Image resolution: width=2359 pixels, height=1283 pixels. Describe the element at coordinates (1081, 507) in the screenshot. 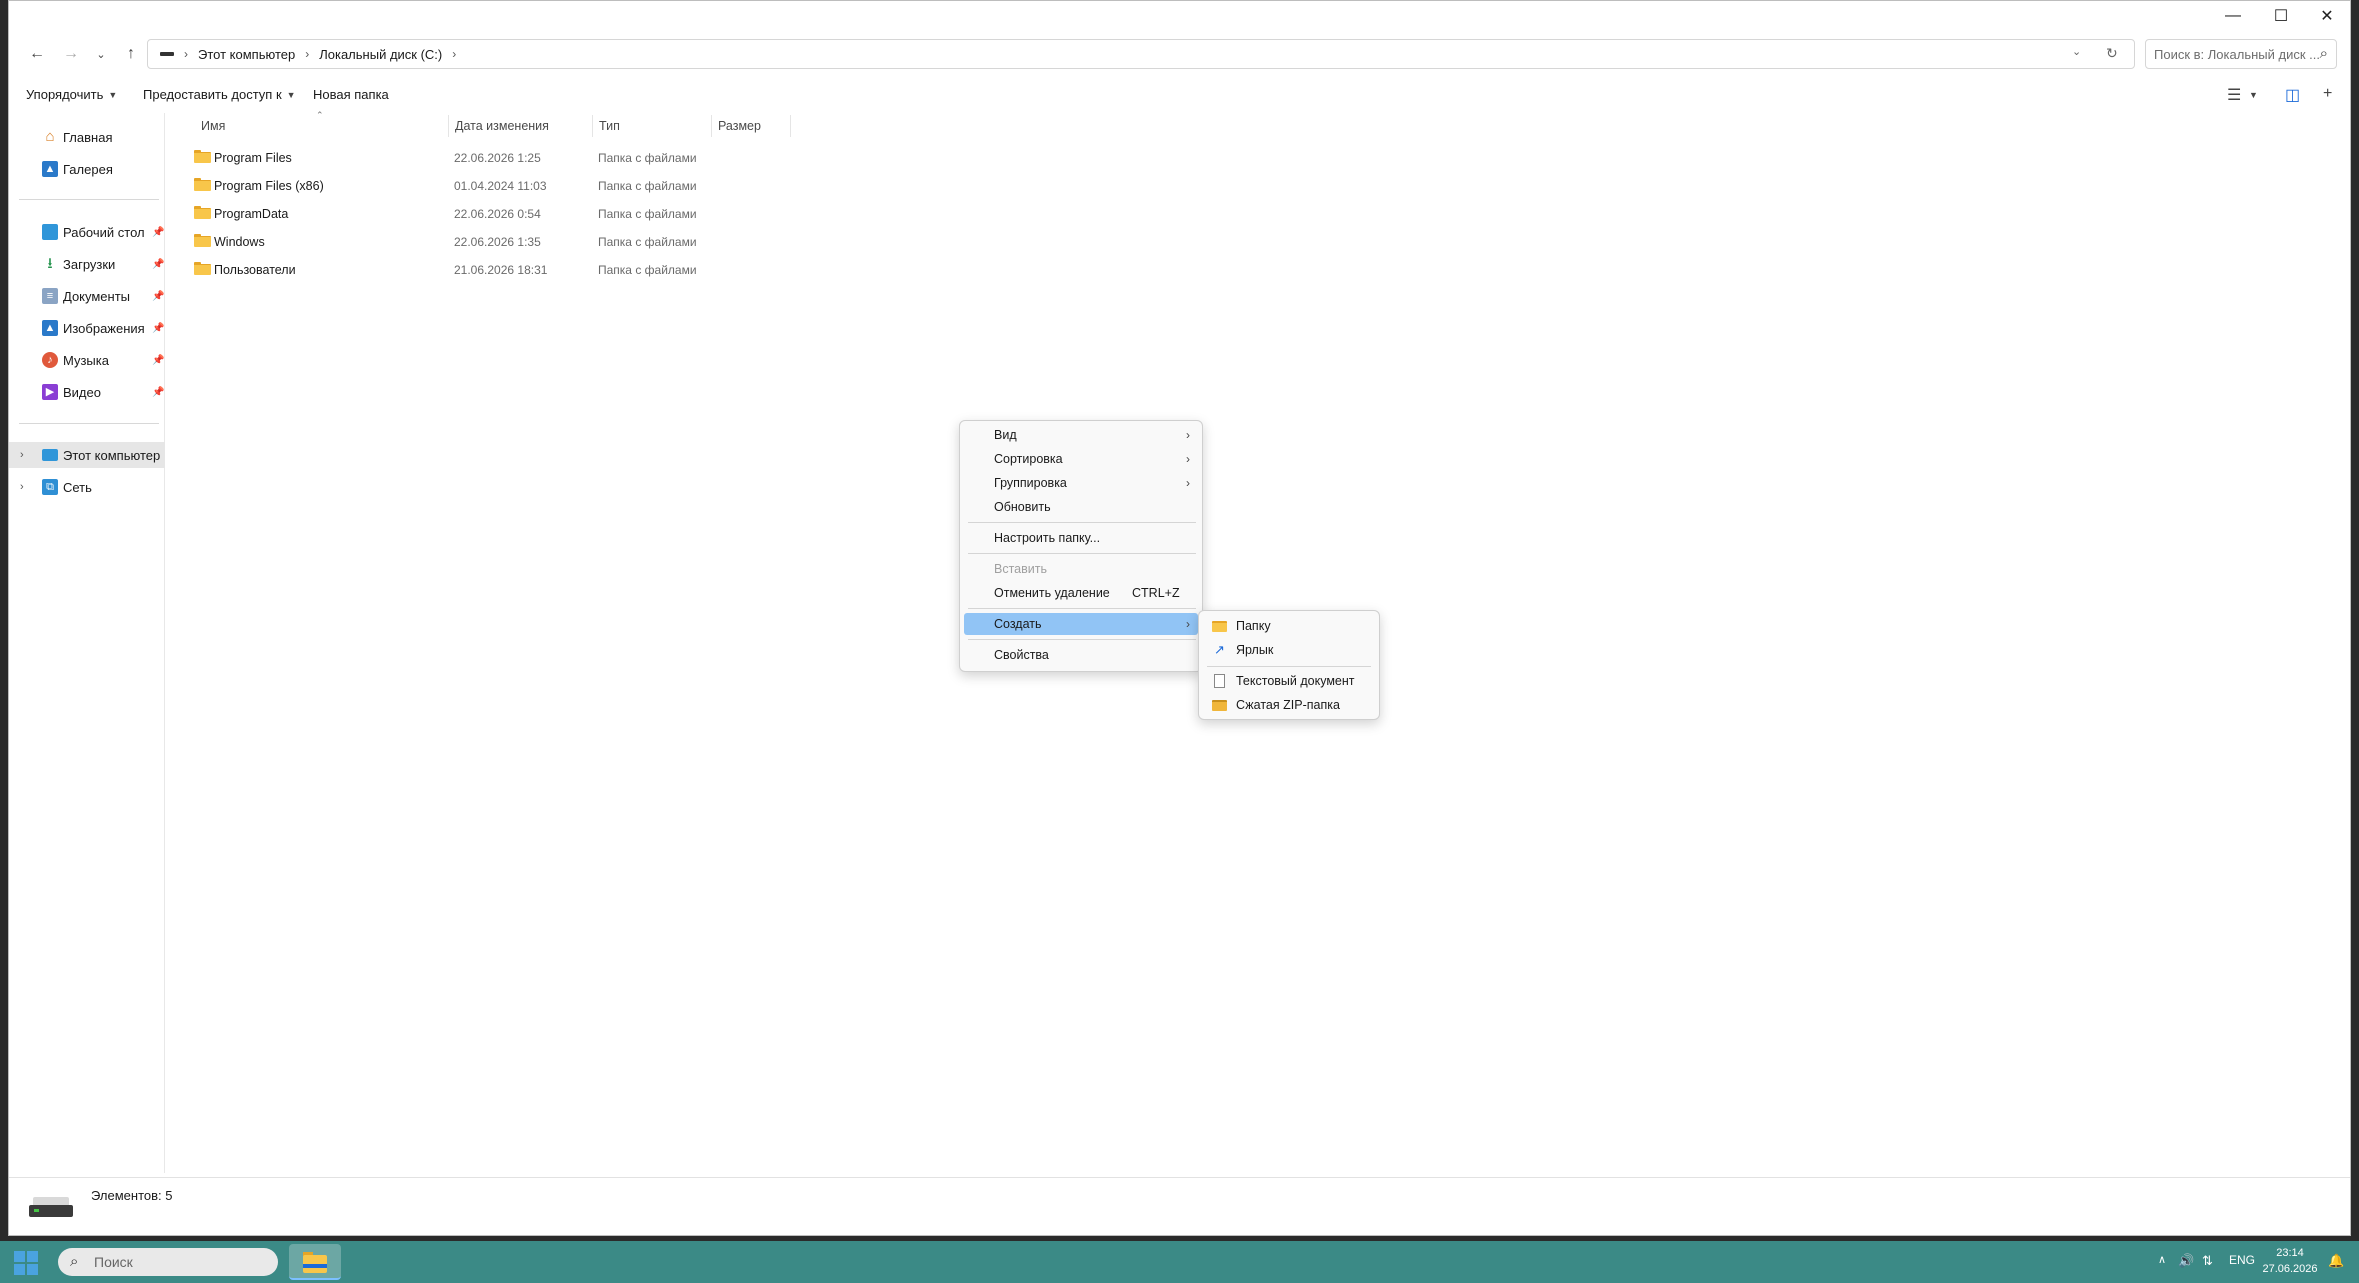

I see `menu-item-refresh: Обновить` at that location.